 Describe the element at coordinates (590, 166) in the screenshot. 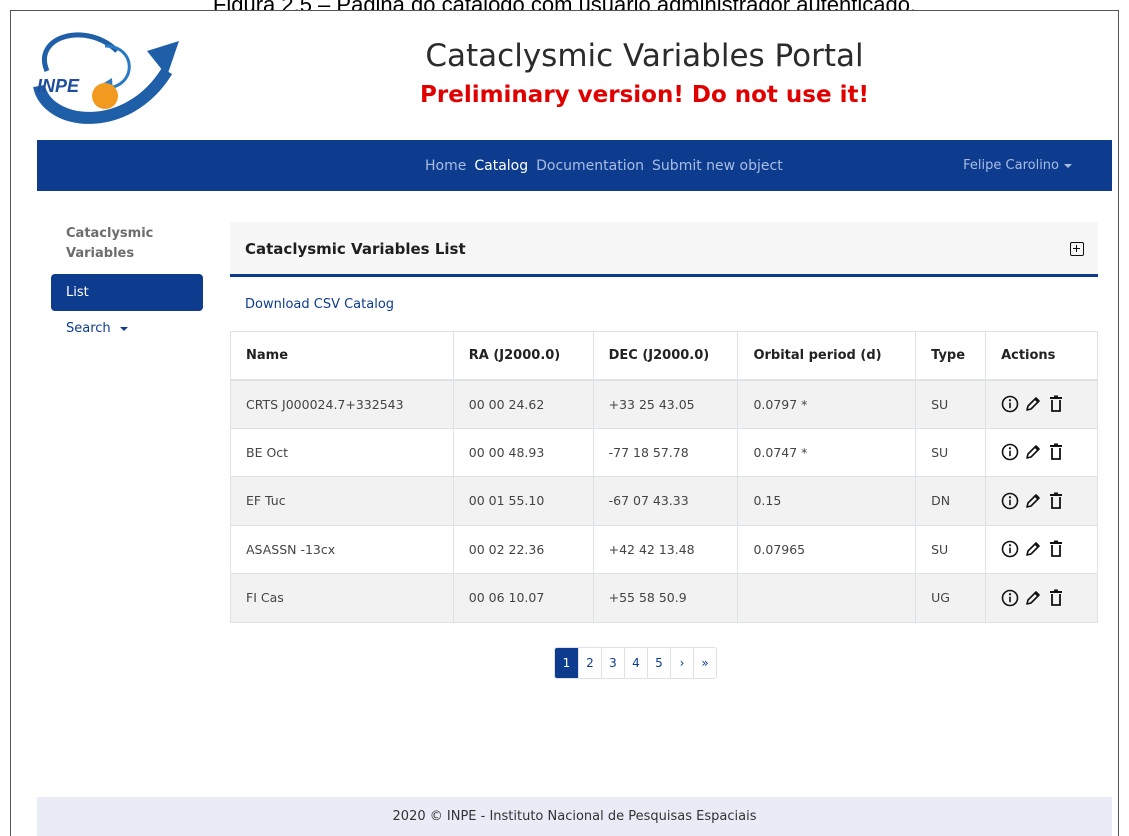

I see `nav-documentation: Documentation` at that location.